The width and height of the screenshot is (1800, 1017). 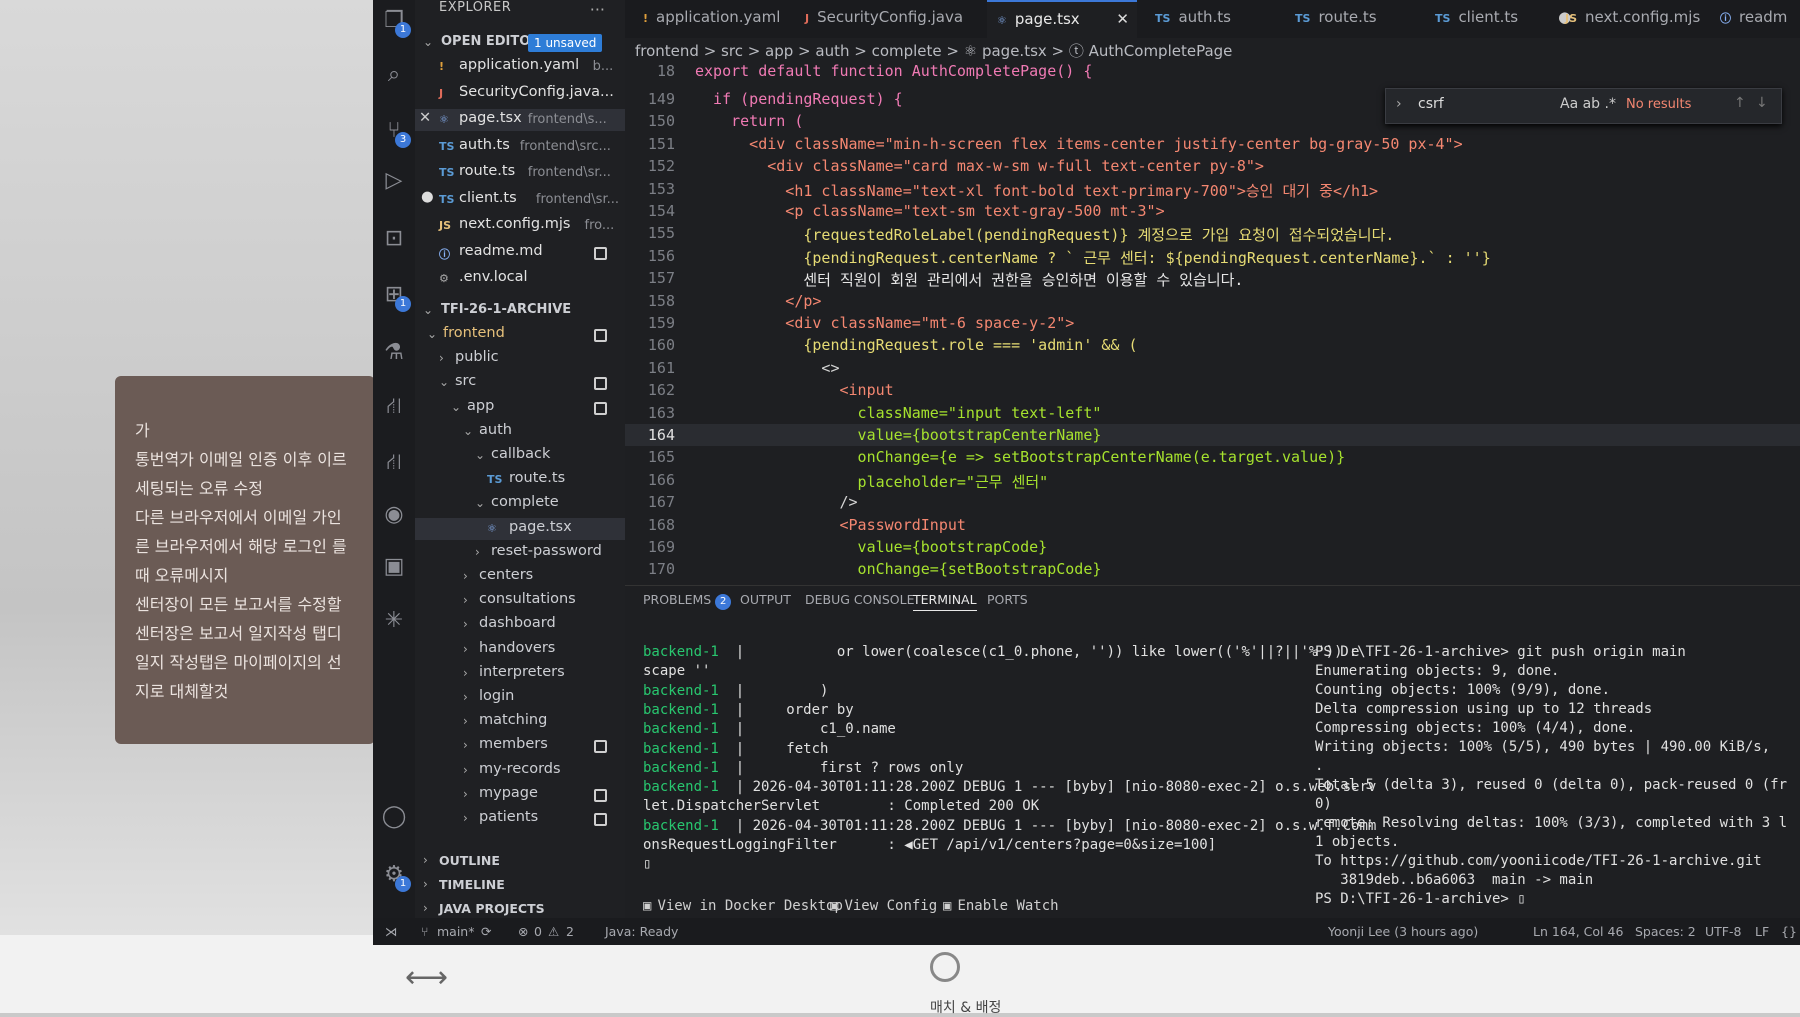 What do you see at coordinates (520, 335) in the screenshot?
I see `tree-item-frontend: ⌄ frontend` at bounding box center [520, 335].